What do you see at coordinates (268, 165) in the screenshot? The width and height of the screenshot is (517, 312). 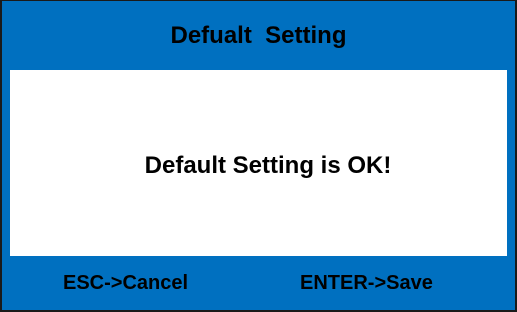 I see `status-message: Default Setting is OK!` at bounding box center [268, 165].